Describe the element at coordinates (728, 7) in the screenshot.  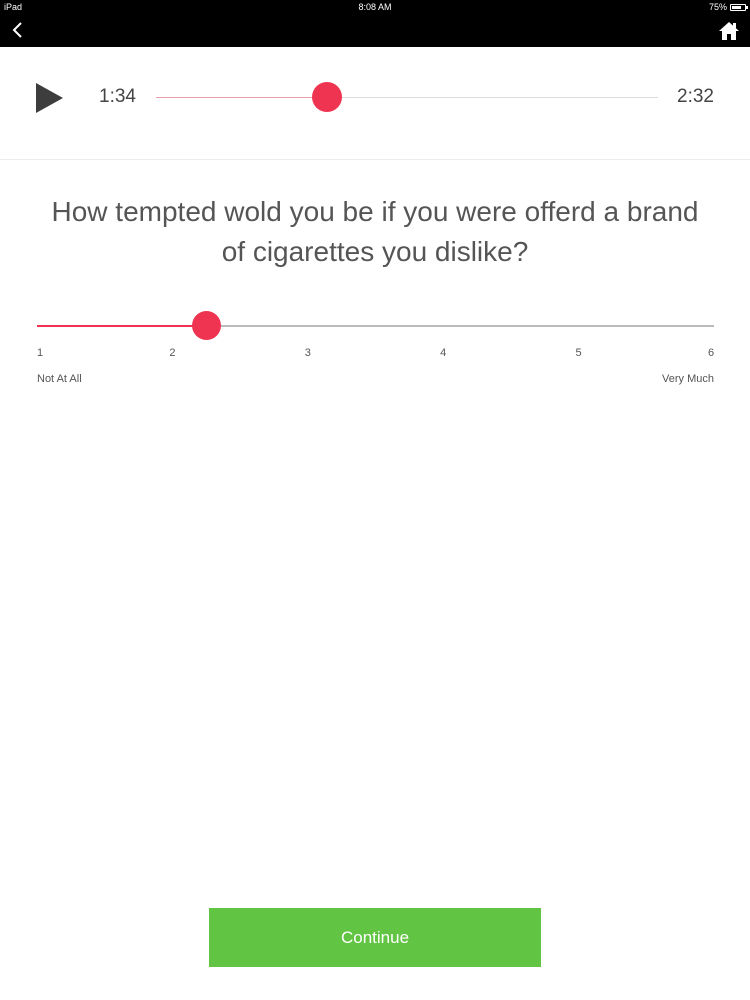
I see `battery-indicator: 75%` at that location.